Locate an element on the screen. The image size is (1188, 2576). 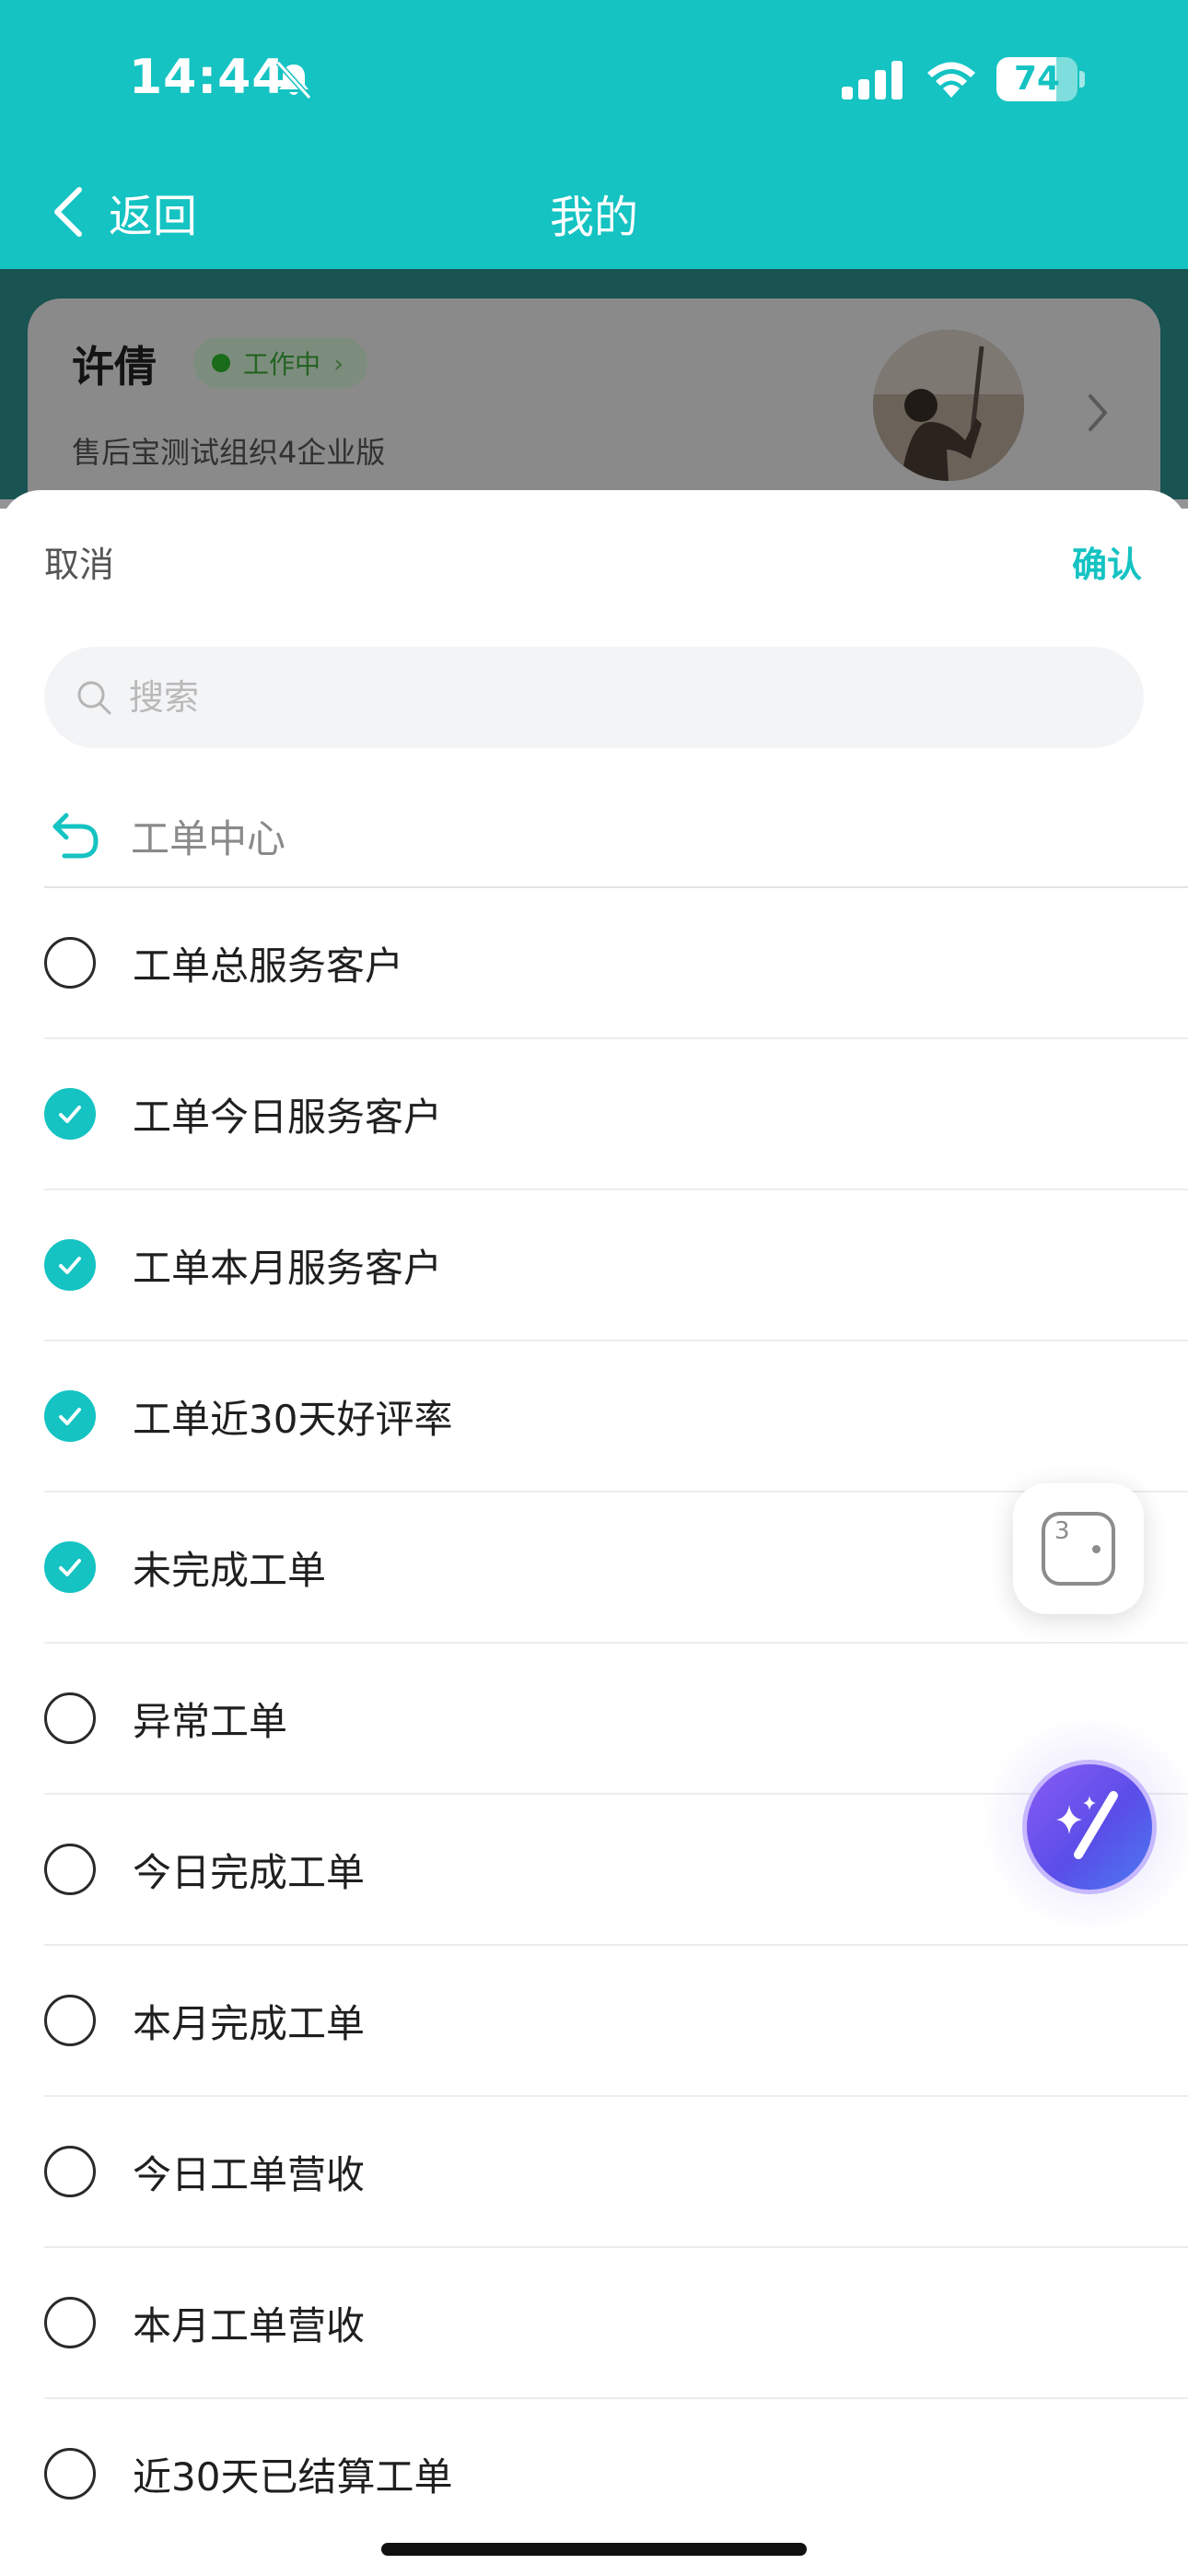
widget-dot is located at coordinates (1096, 1549).